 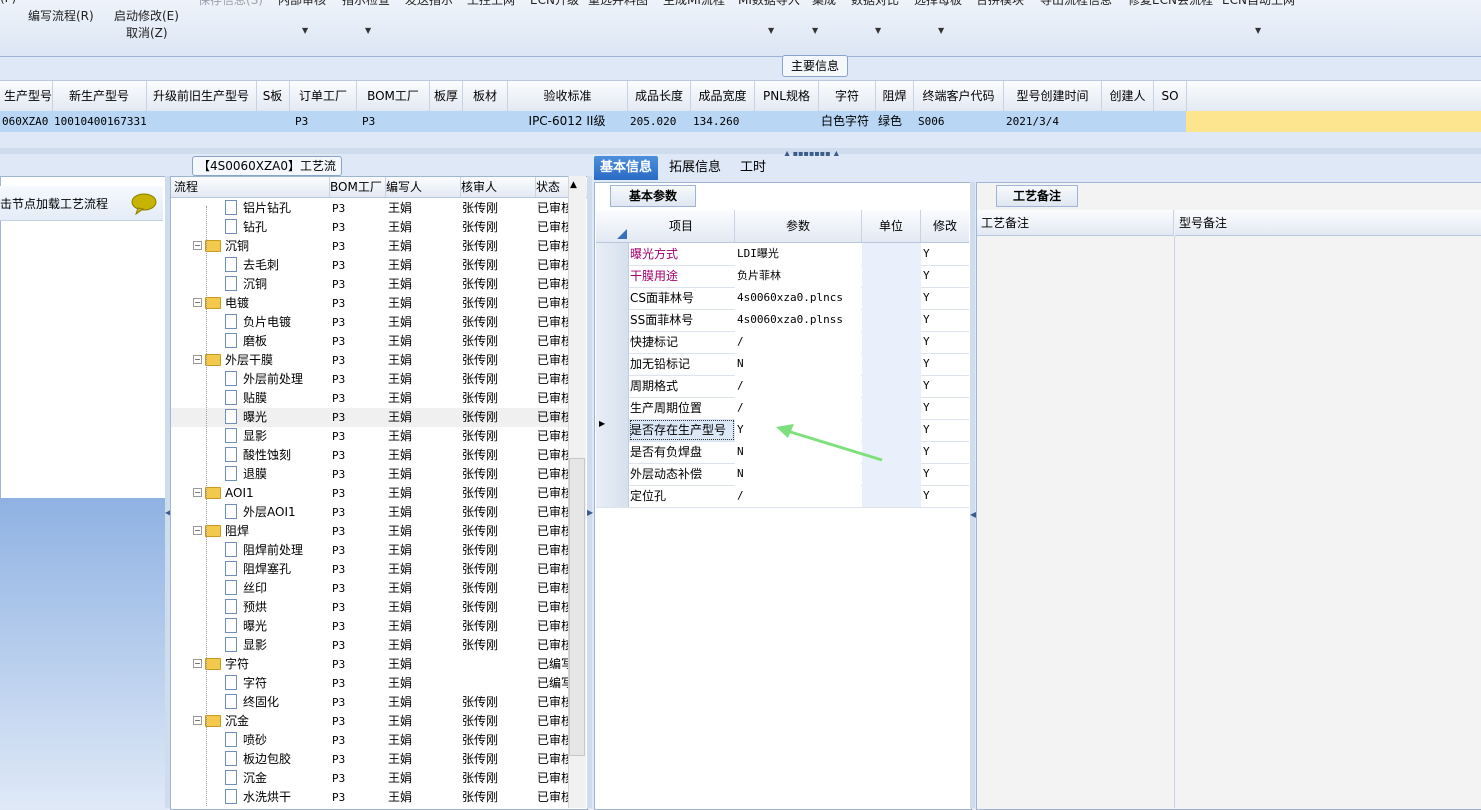 I want to click on param-row: 定位孔 / Y, so click(x=782, y=496).